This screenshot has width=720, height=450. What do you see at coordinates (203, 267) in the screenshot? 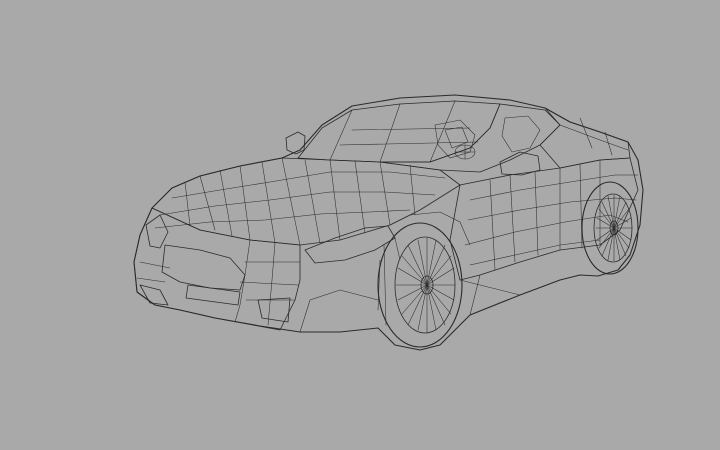
I see `kidney-grille` at bounding box center [203, 267].